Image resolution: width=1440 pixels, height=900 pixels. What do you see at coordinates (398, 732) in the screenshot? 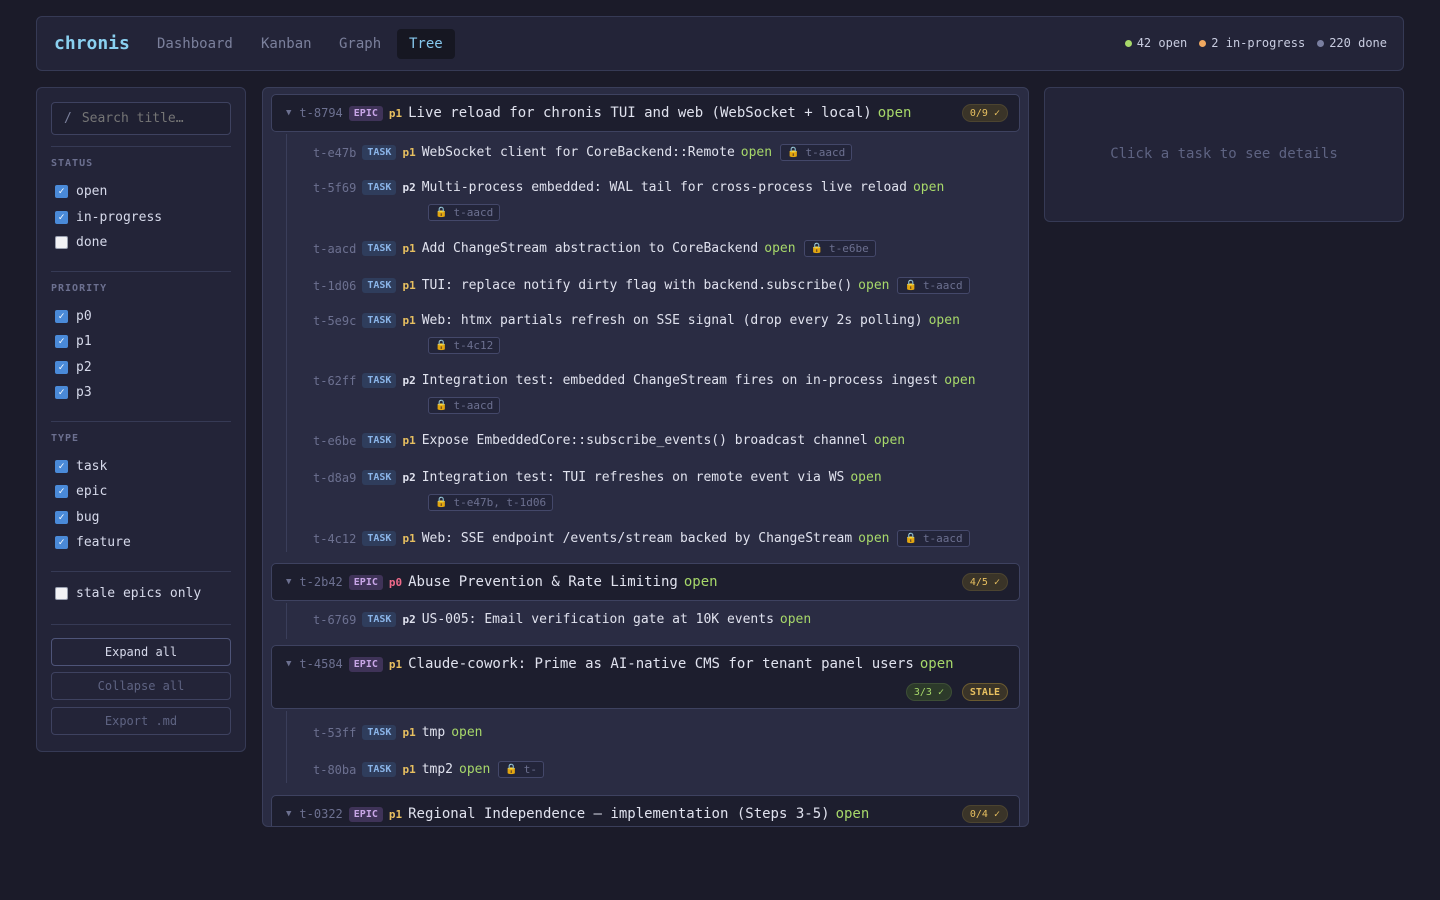
I see `task-row: t-53ff TASK p1 tmp open` at bounding box center [398, 732].